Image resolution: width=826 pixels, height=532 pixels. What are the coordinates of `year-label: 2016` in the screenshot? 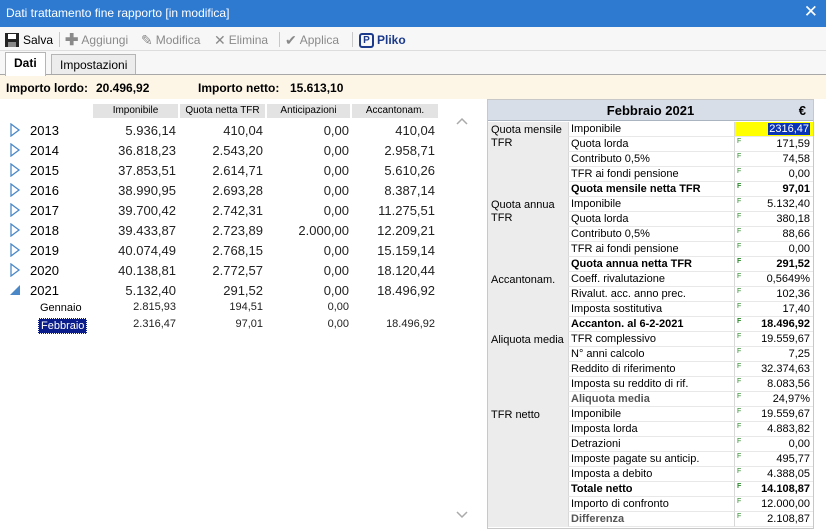 It's located at (44, 190).